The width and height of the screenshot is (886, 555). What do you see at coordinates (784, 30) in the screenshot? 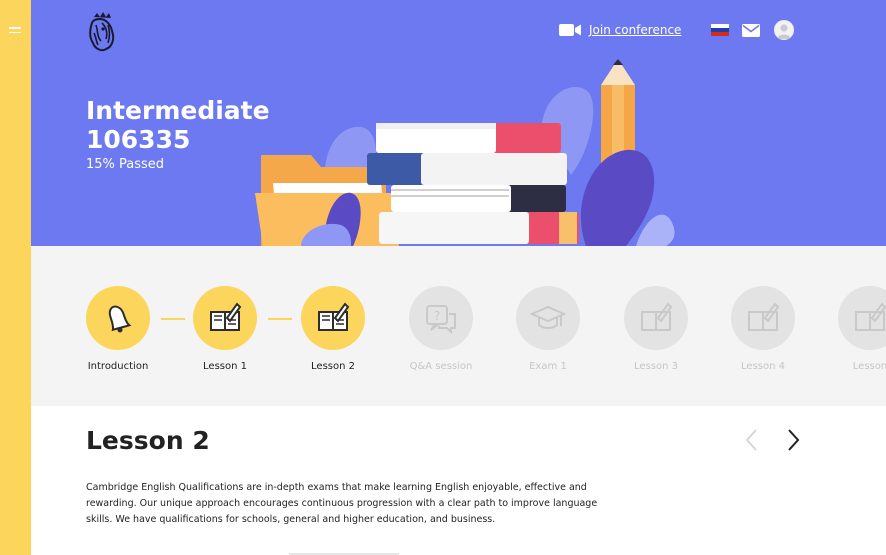
I see `user-avatar-icon` at bounding box center [784, 30].